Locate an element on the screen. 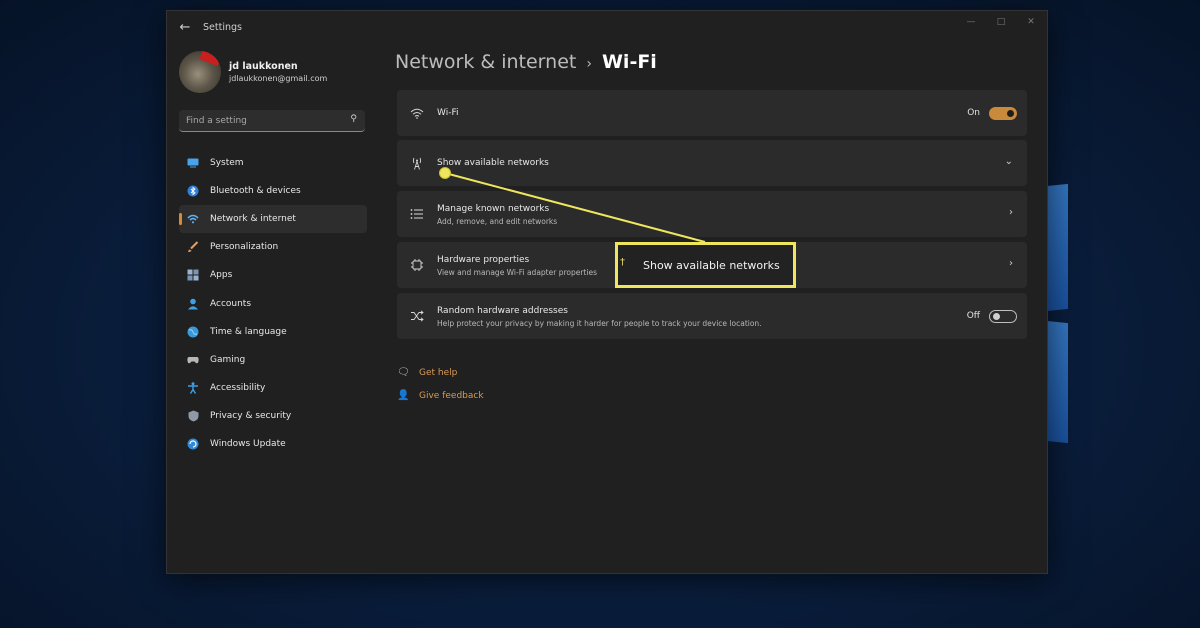 Image resolution: width=1200 pixels, height=628 pixels. sidebar-item-label: Bluetooth & devices is located at coordinates (255, 191).